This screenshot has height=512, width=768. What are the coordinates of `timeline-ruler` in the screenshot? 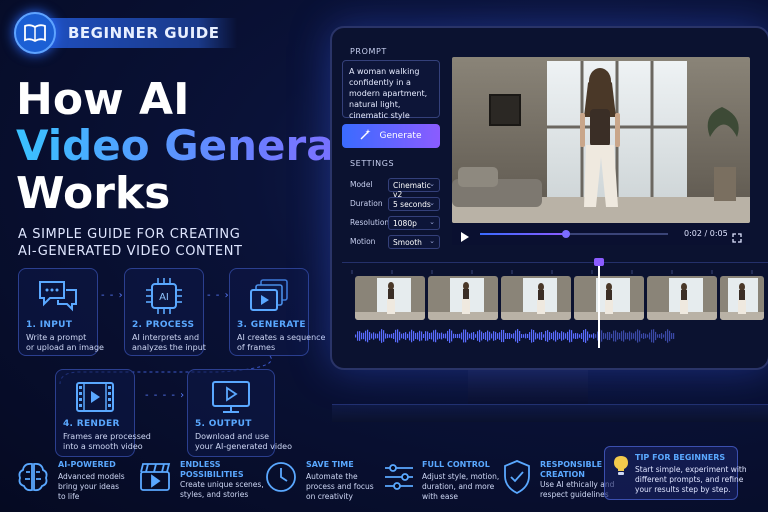 It's located at (555, 268).